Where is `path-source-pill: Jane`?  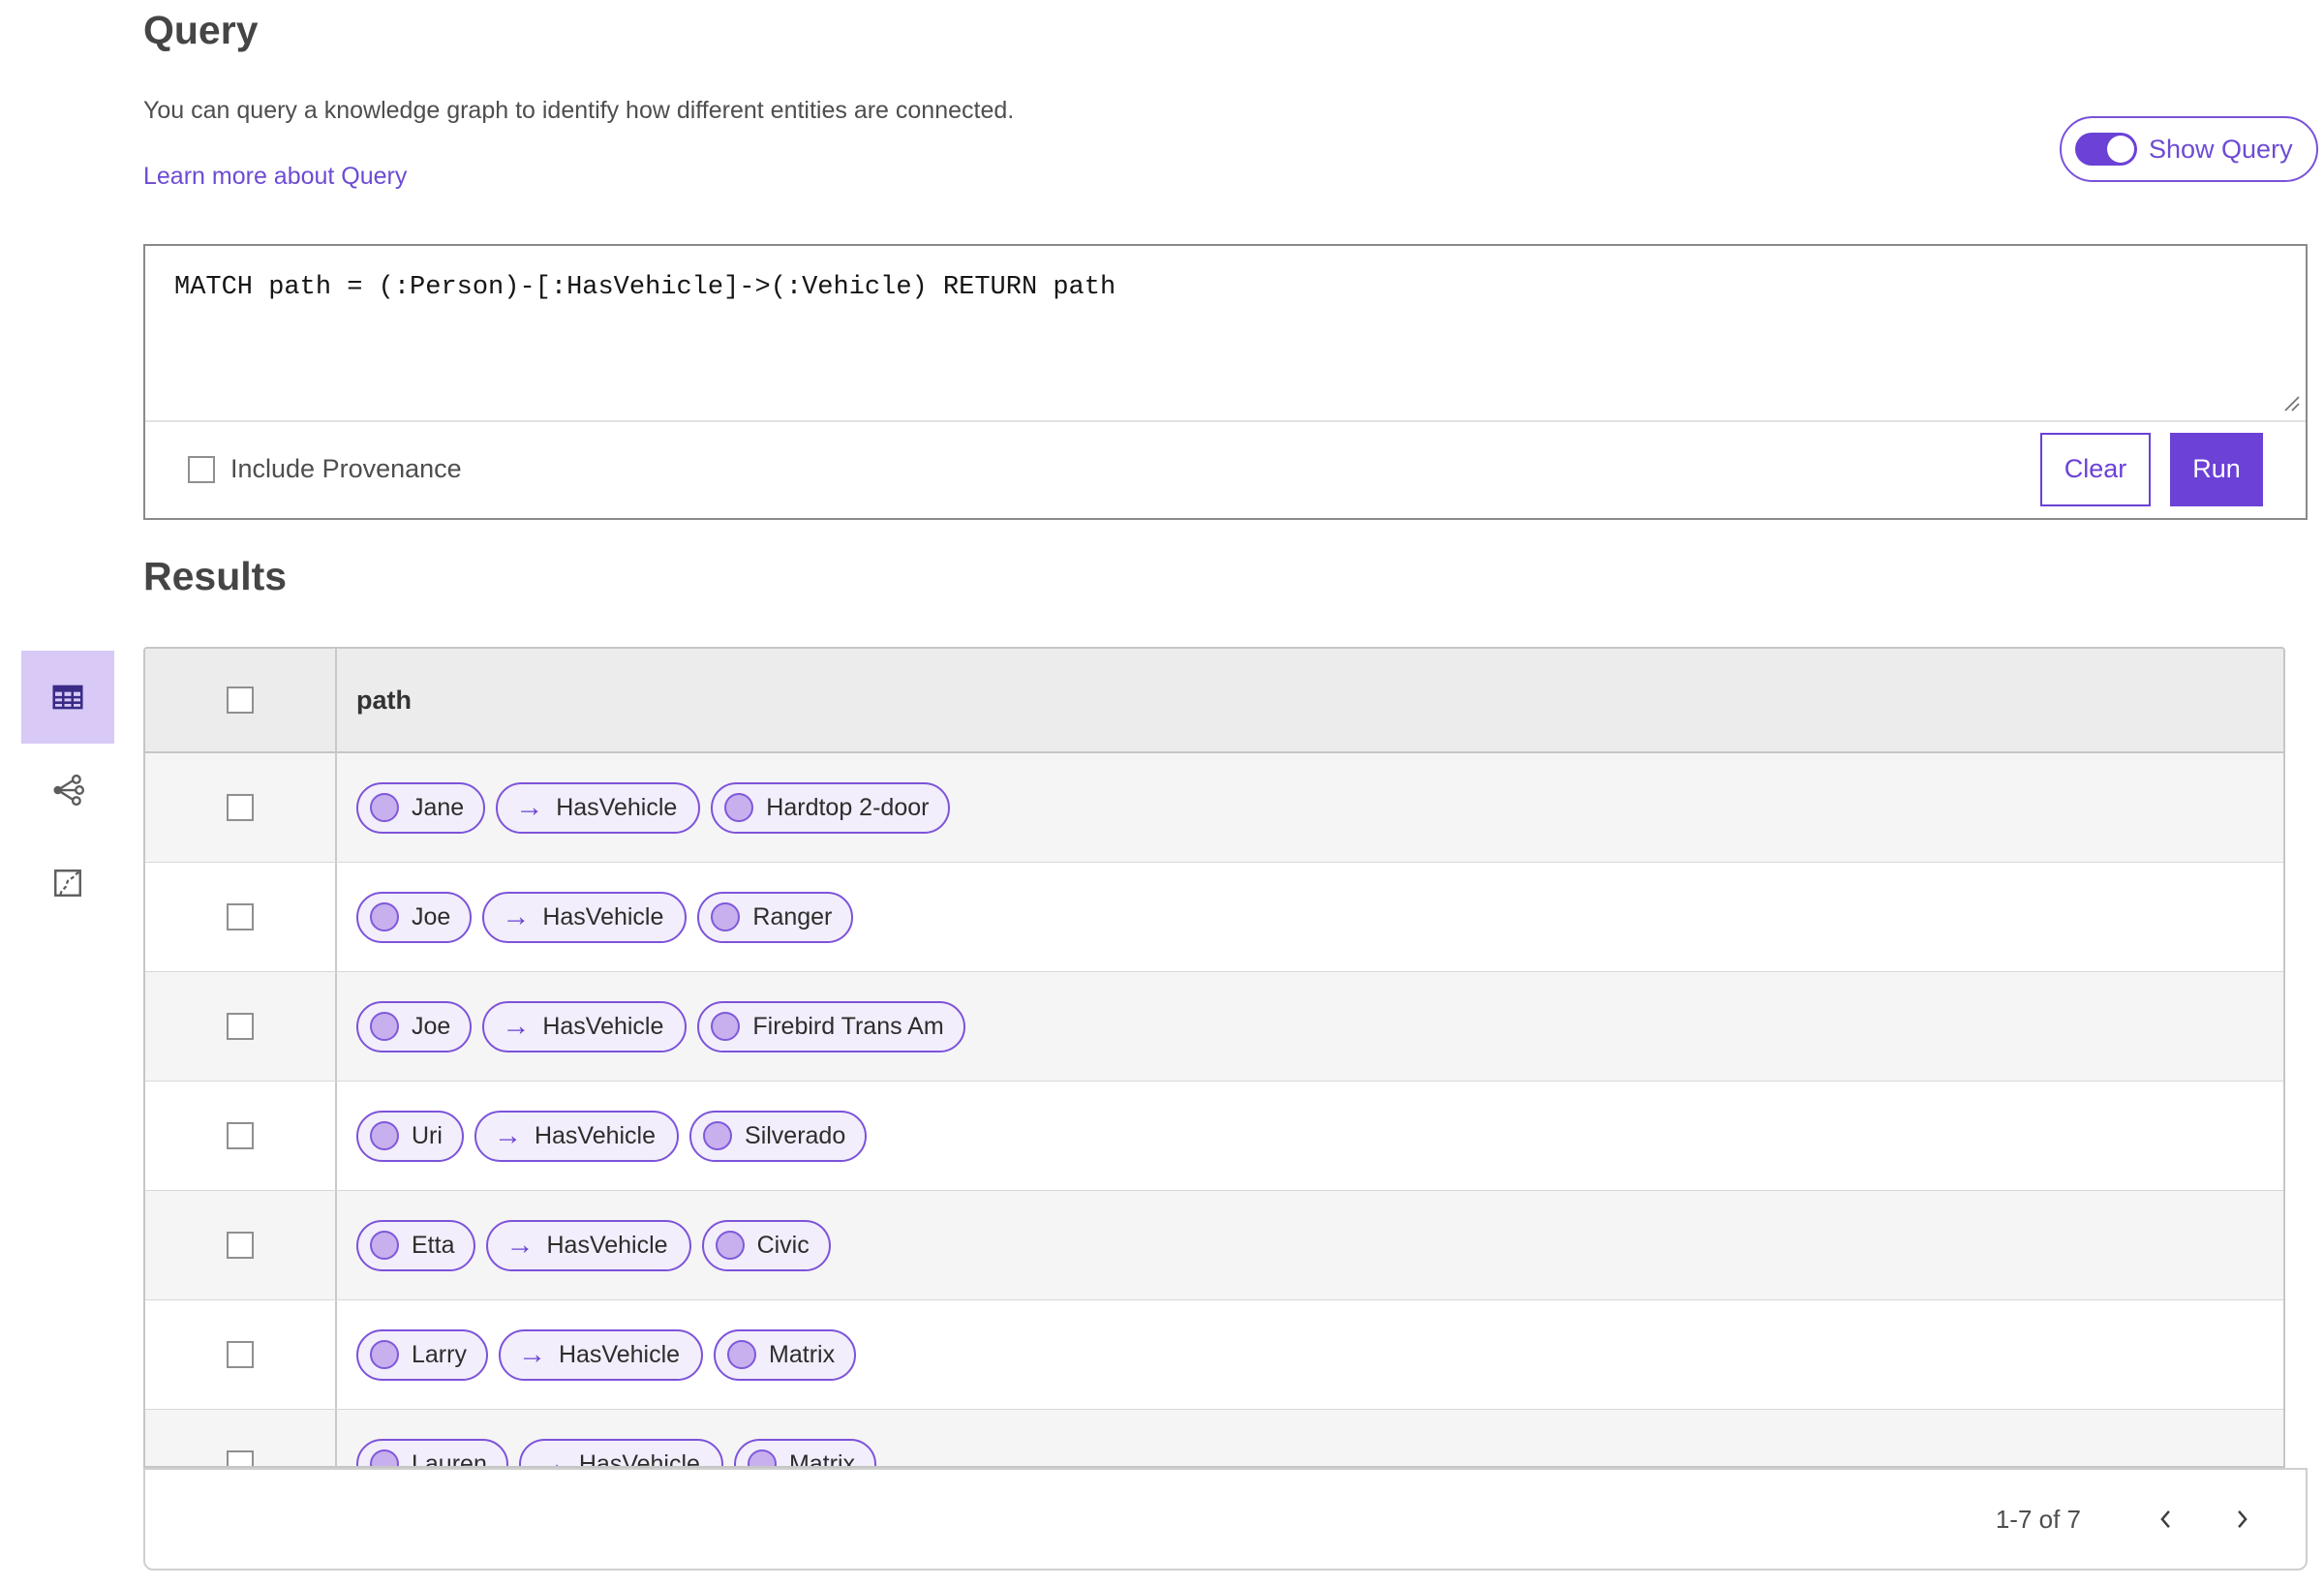 path-source-pill: Jane is located at coordinates (421, 808).